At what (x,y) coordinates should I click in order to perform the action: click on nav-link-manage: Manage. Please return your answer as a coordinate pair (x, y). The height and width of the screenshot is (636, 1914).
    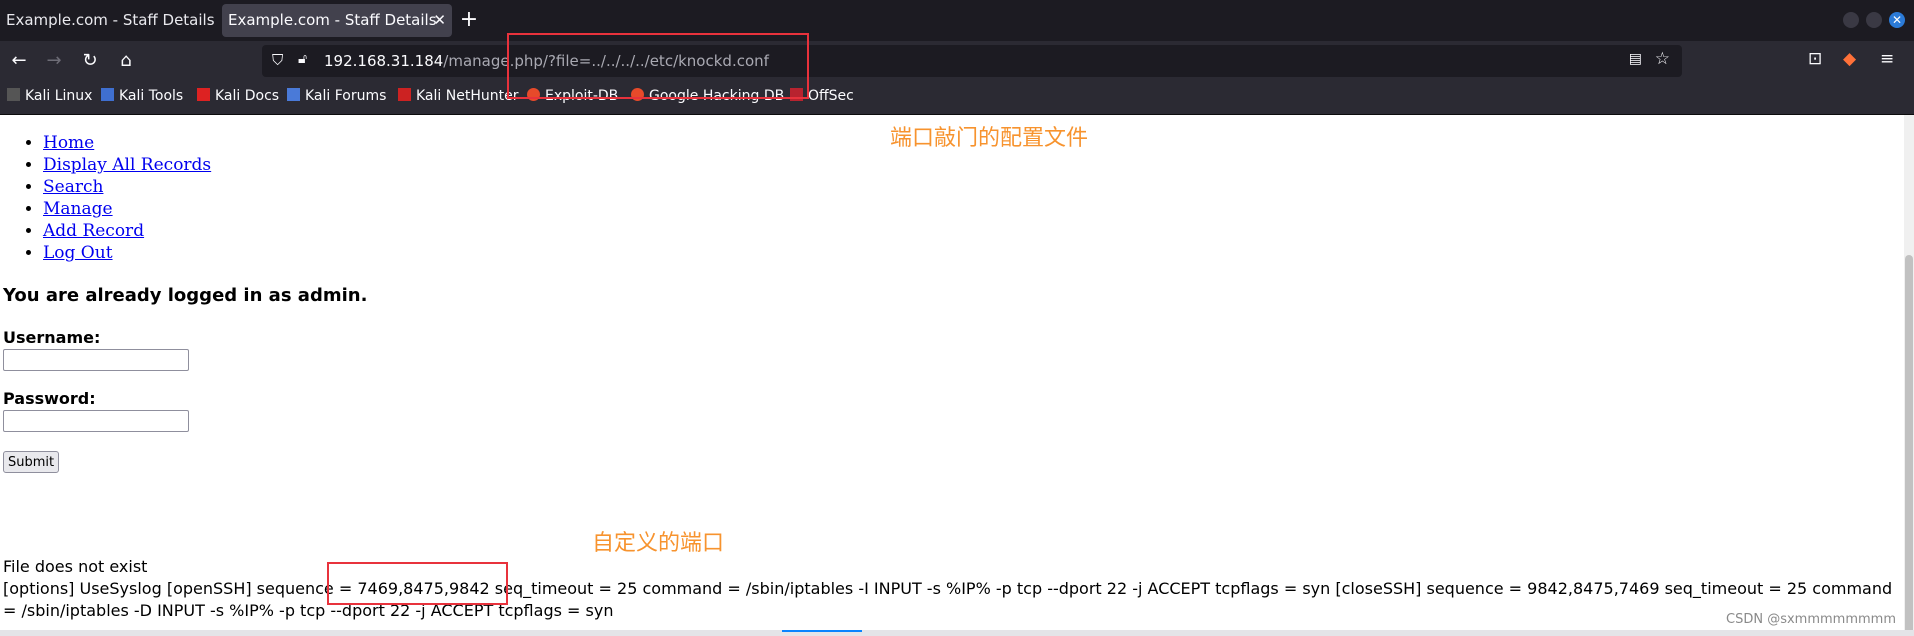
    Looking at the image, I should click on (78, 209).